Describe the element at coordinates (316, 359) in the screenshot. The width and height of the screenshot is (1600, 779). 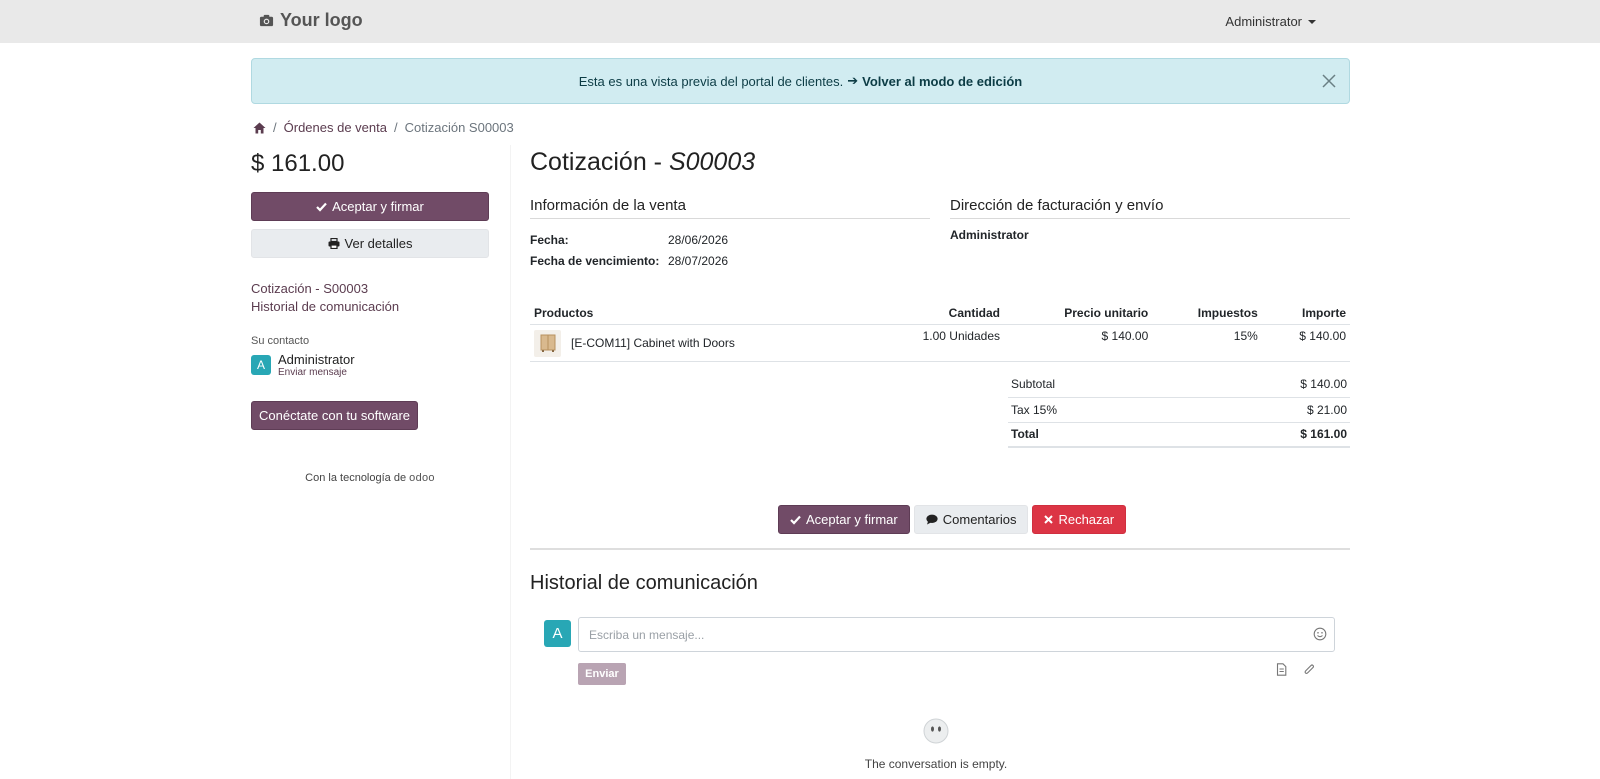
I see `contact-name: Administrator` at that location.